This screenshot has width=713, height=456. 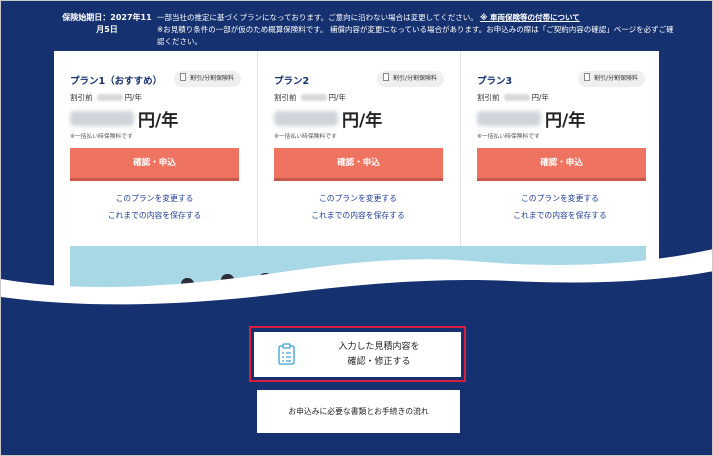 What do you see at coordinates (495, 81) in the screenshot?
I see `plan-name: プラン3` at bounding box center [495, 81].